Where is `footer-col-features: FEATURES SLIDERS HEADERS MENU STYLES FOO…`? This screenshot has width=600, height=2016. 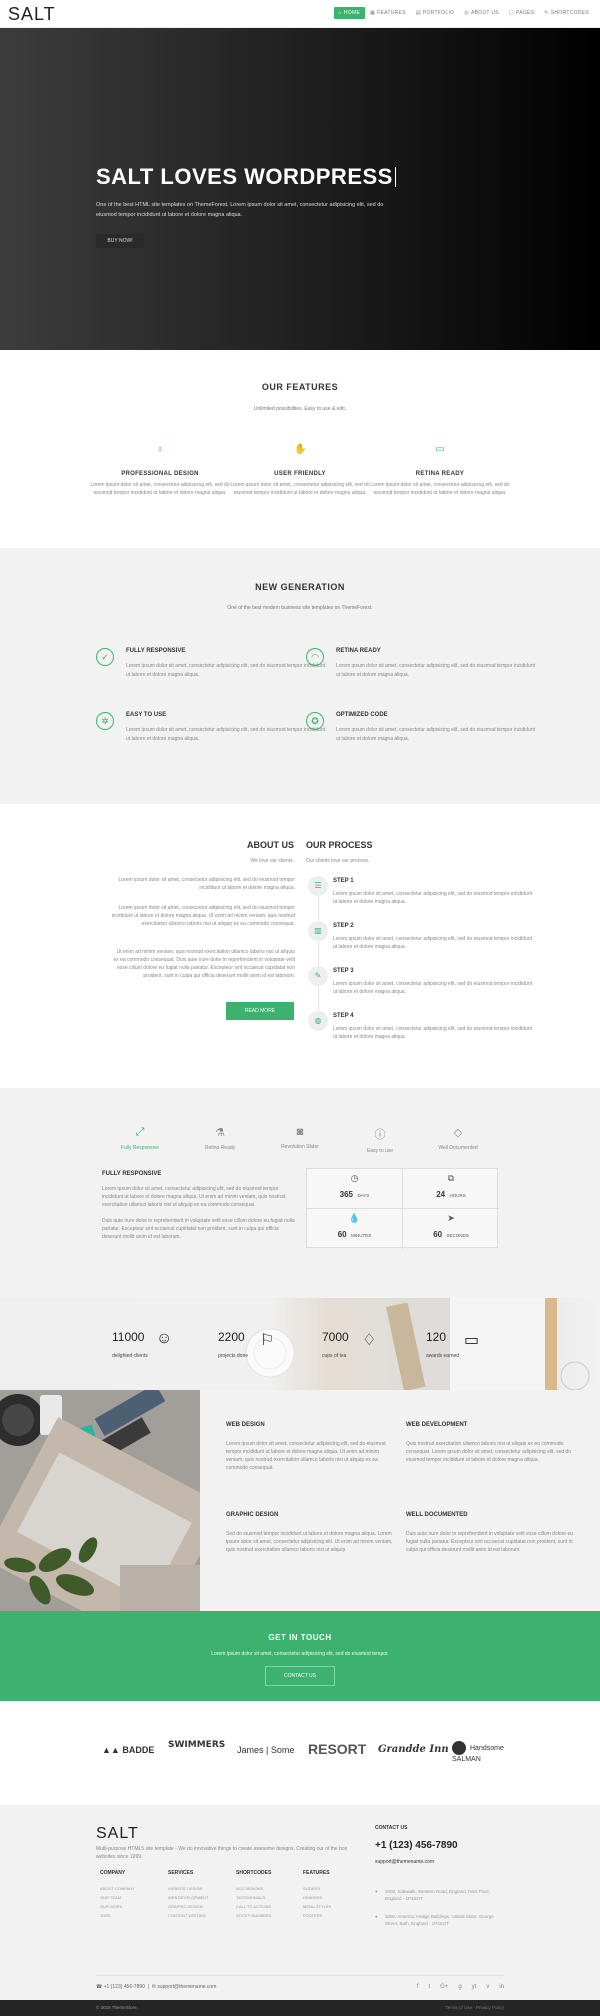 footer-col-features: FEATURES SLIDERS HEADERS MENU STYLES FOO… is located at coordinates (333, 1895).